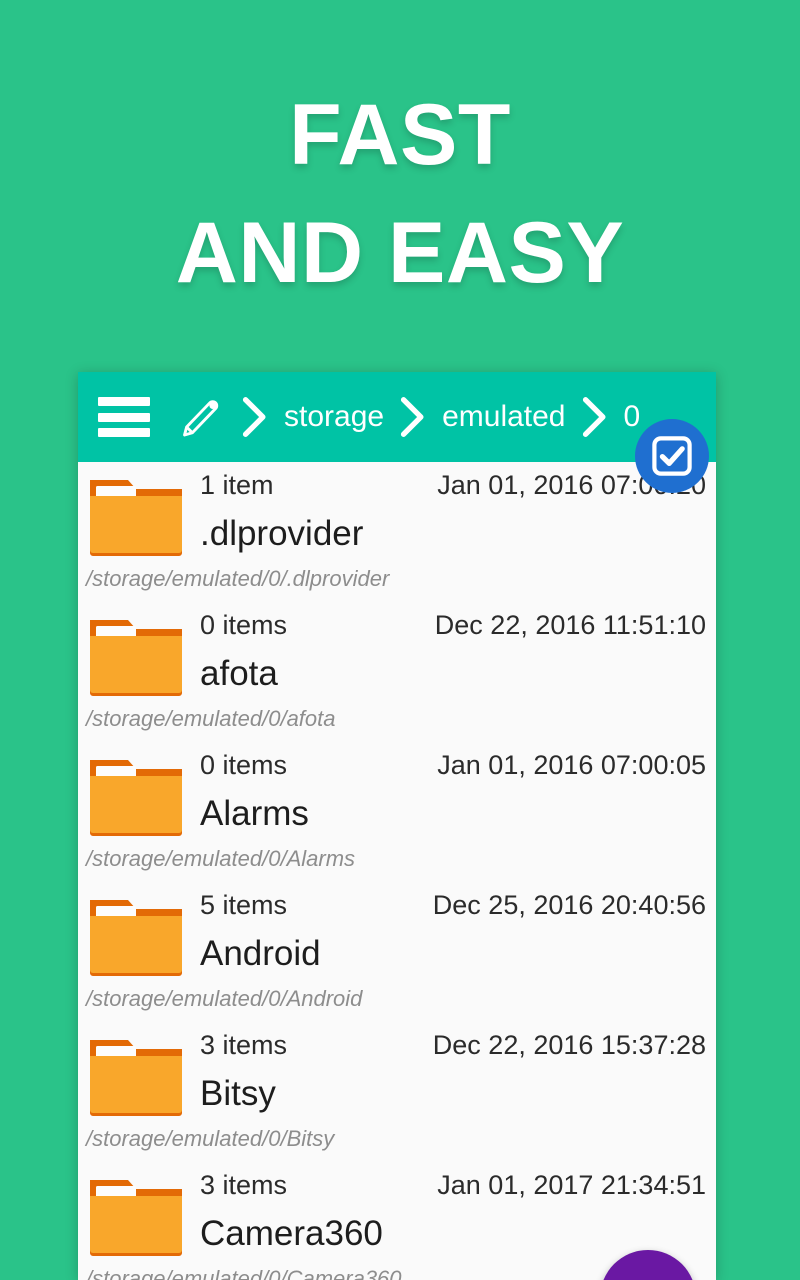 The height and width of the screenshot is (1280, 800). I want to click on folder-name: Alarms, so click(254, 813).